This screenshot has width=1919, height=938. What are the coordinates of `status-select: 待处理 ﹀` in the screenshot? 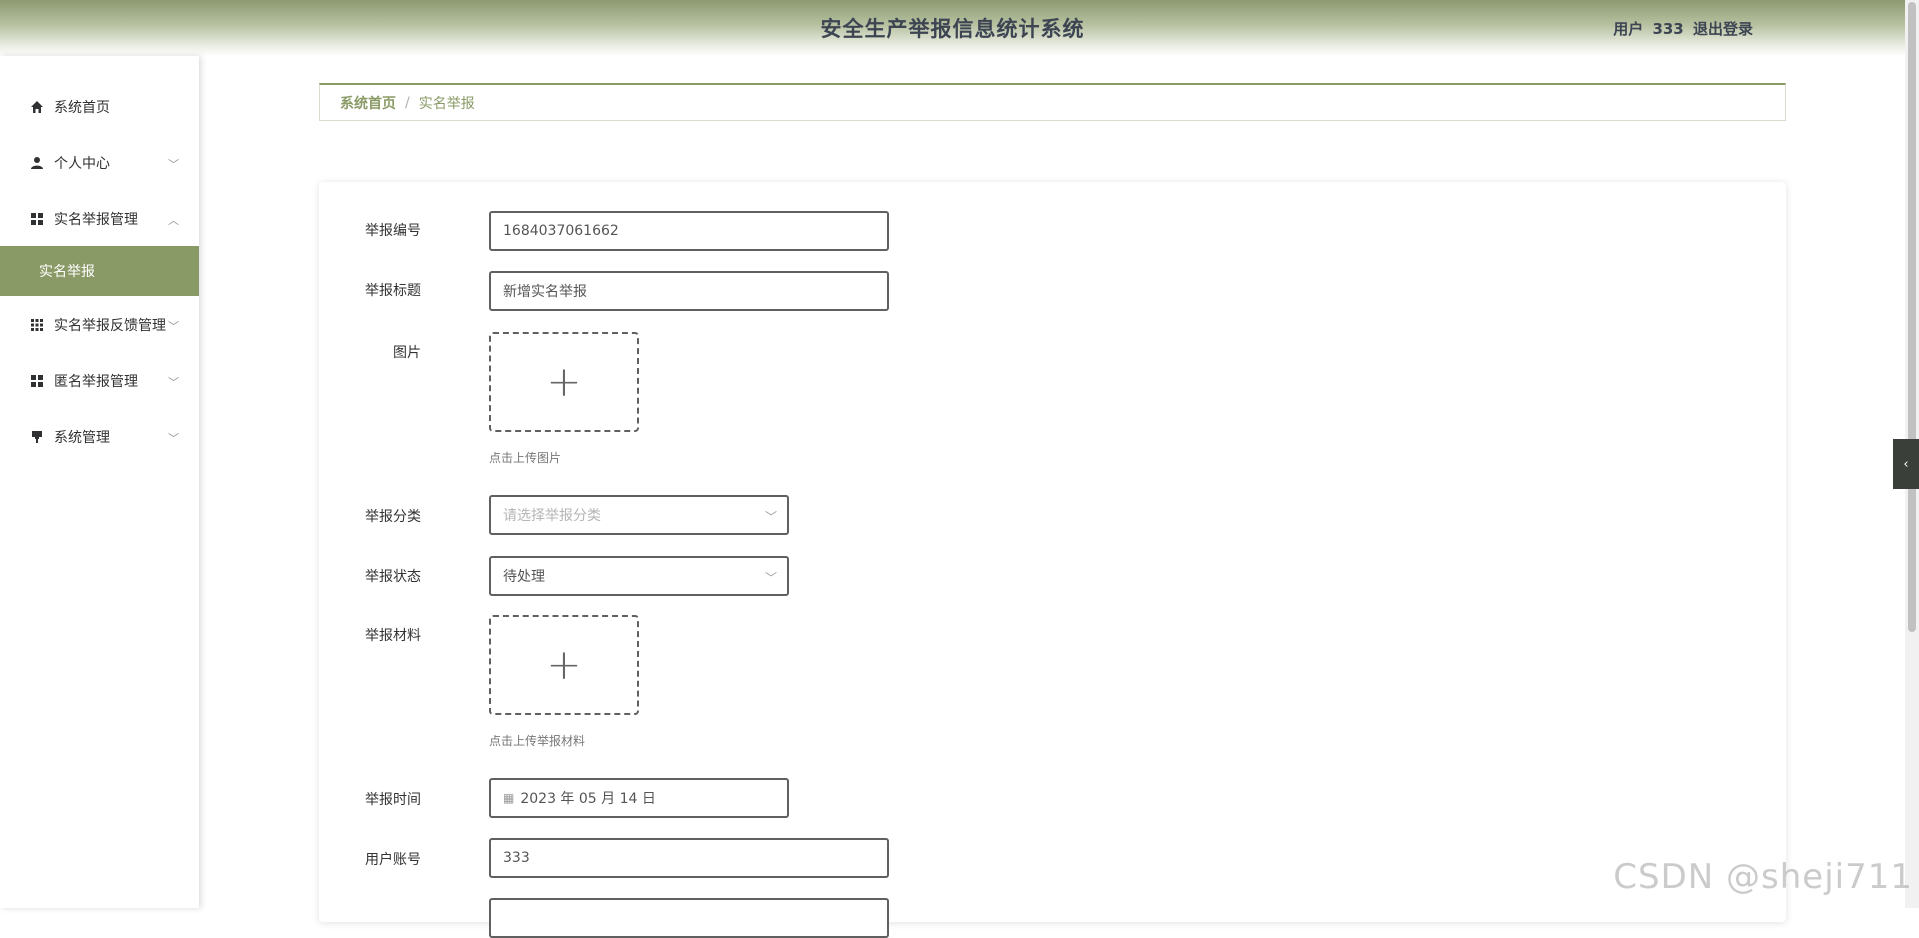 It's located at (639, 576).